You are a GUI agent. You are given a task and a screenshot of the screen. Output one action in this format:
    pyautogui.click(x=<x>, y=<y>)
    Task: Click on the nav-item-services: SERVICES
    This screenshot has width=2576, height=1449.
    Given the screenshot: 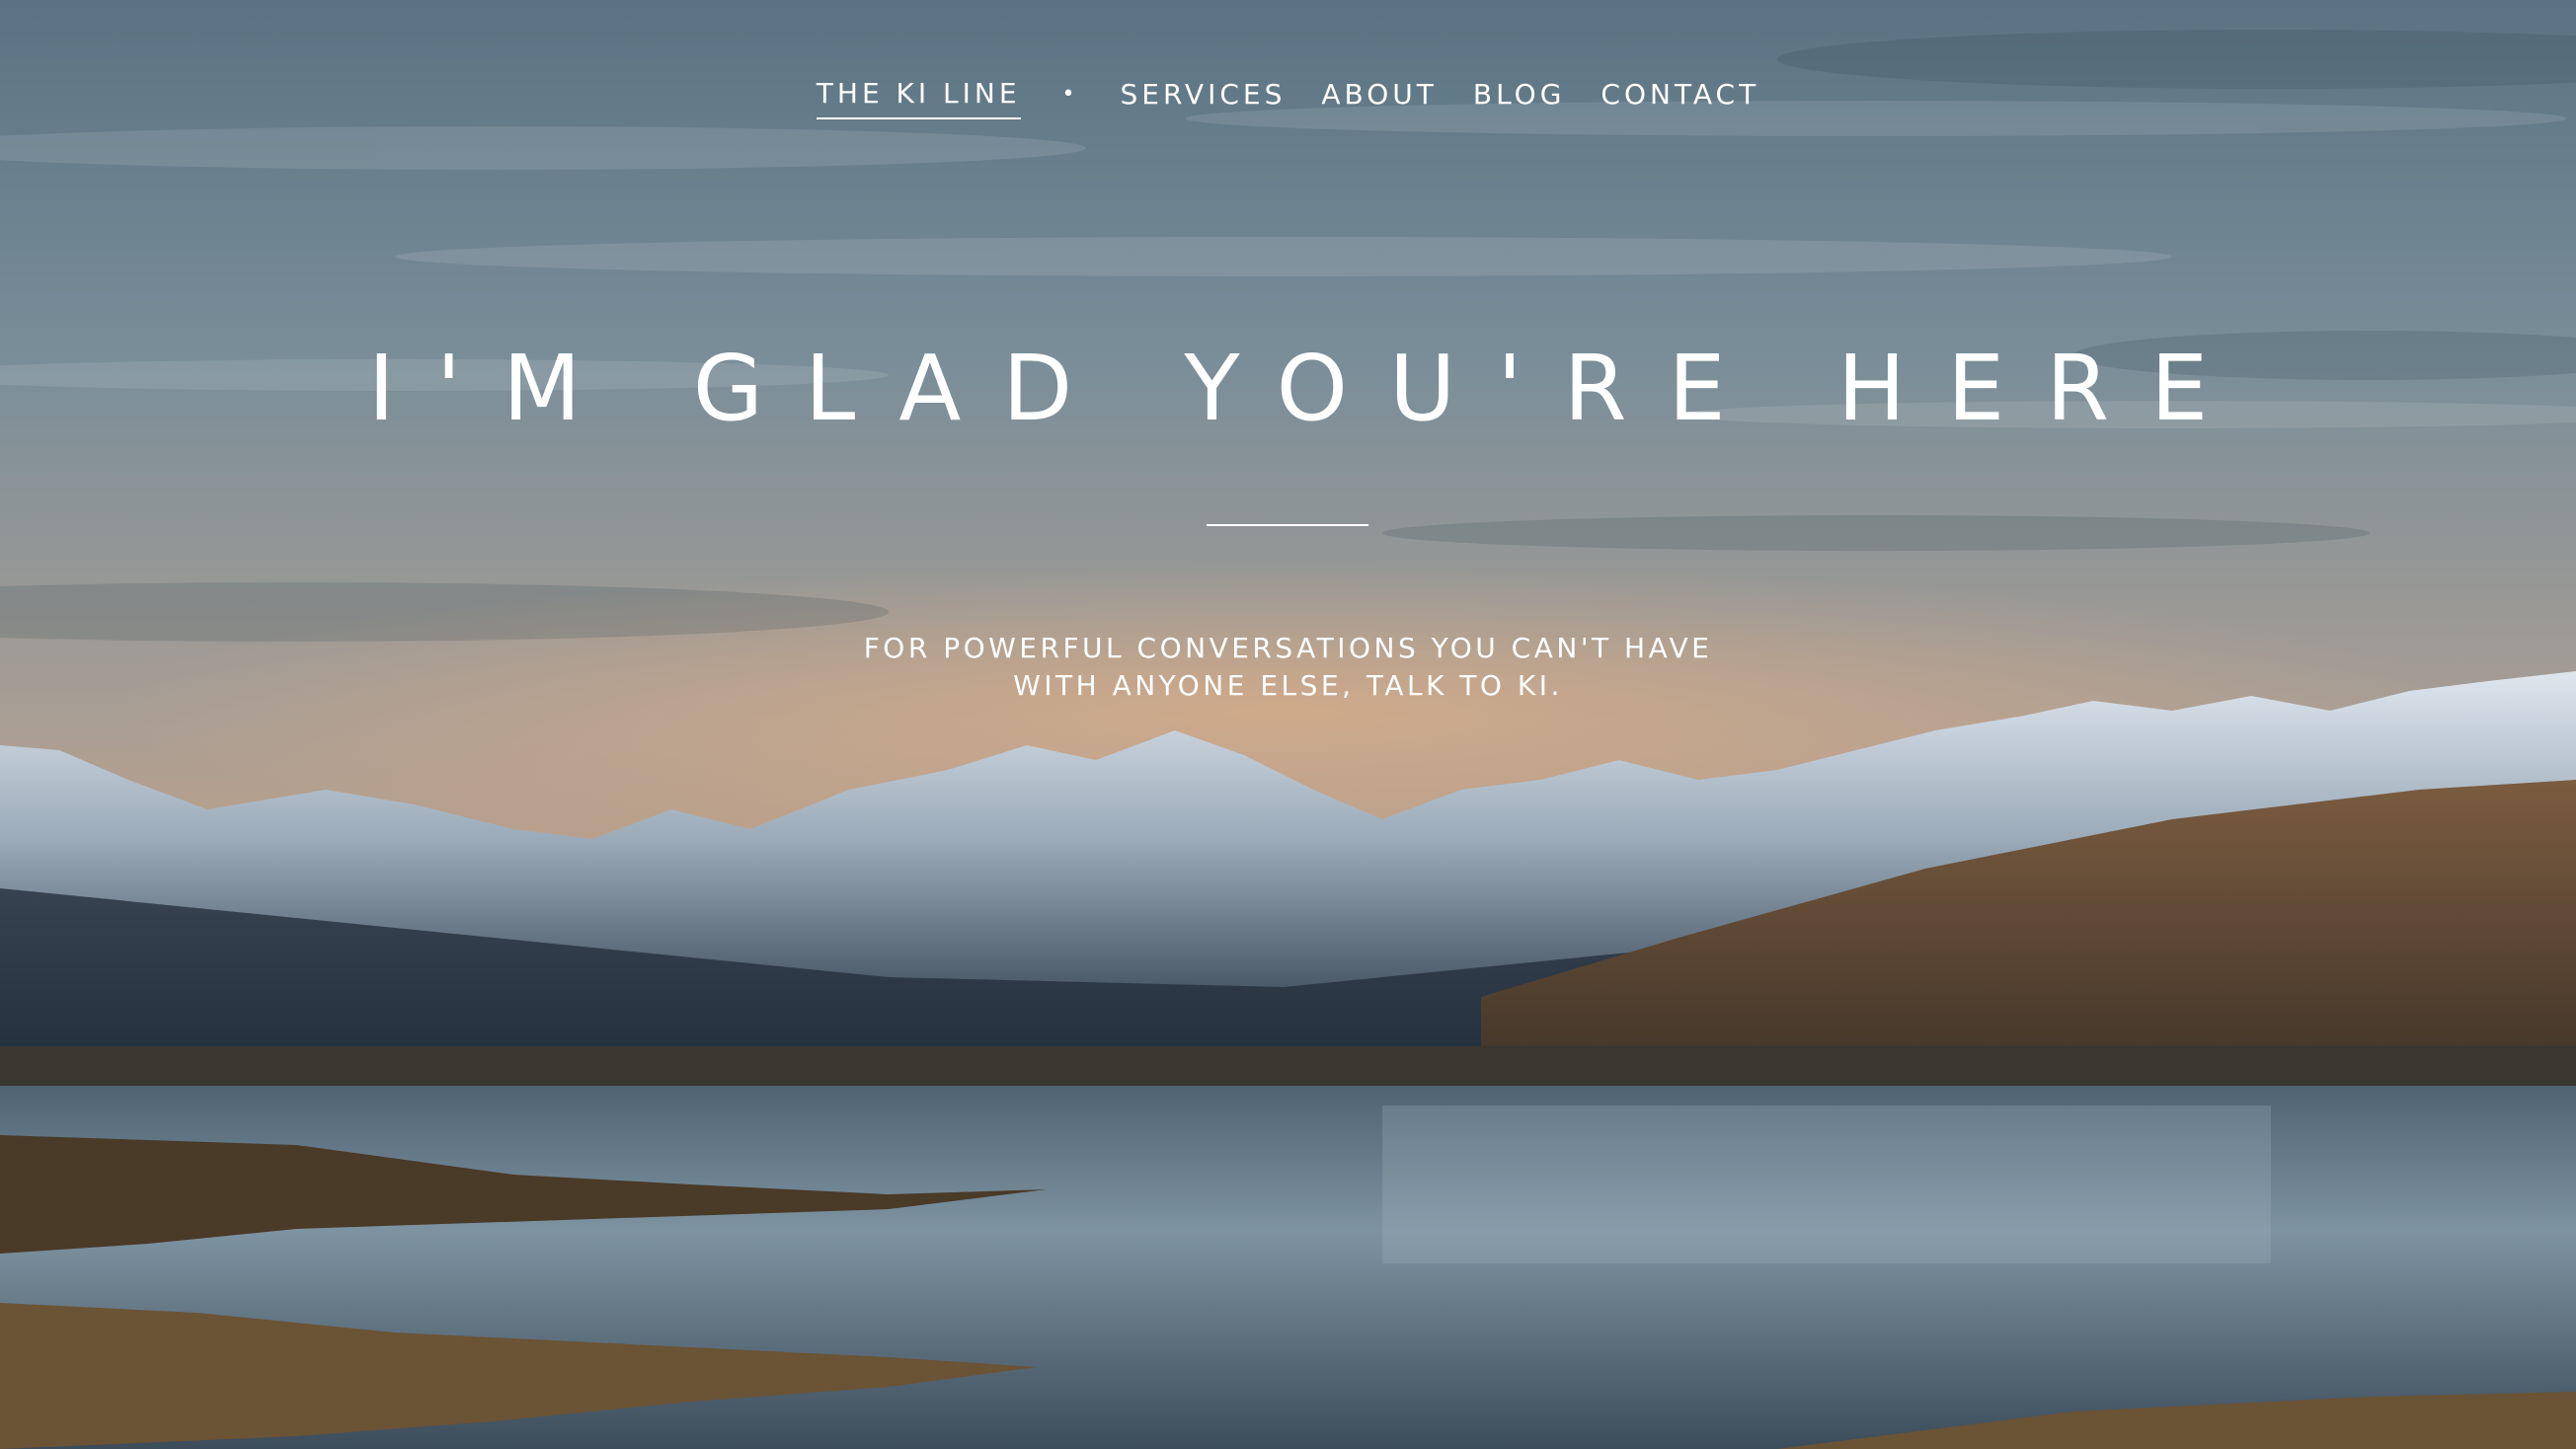 What is the action you would take?
    pyautogui.click(x=1204, y=98)
    